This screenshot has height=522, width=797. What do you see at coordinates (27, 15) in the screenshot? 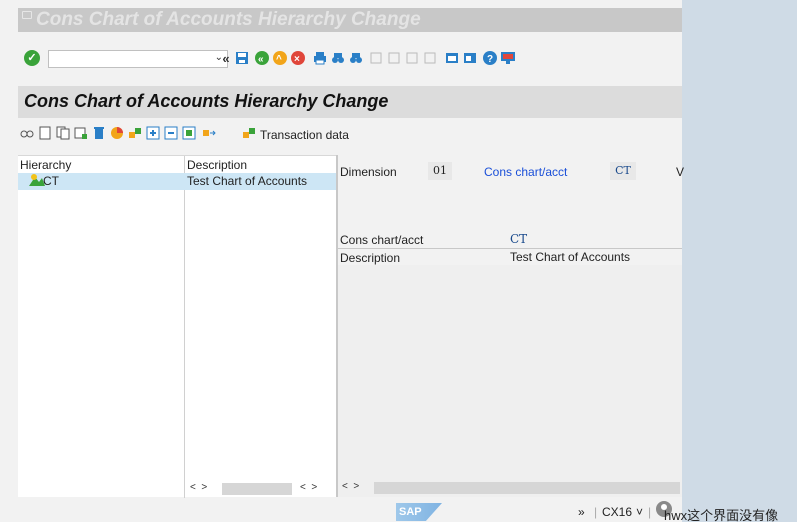
I see `sap-window-icon` at bounding box center [27, 15].